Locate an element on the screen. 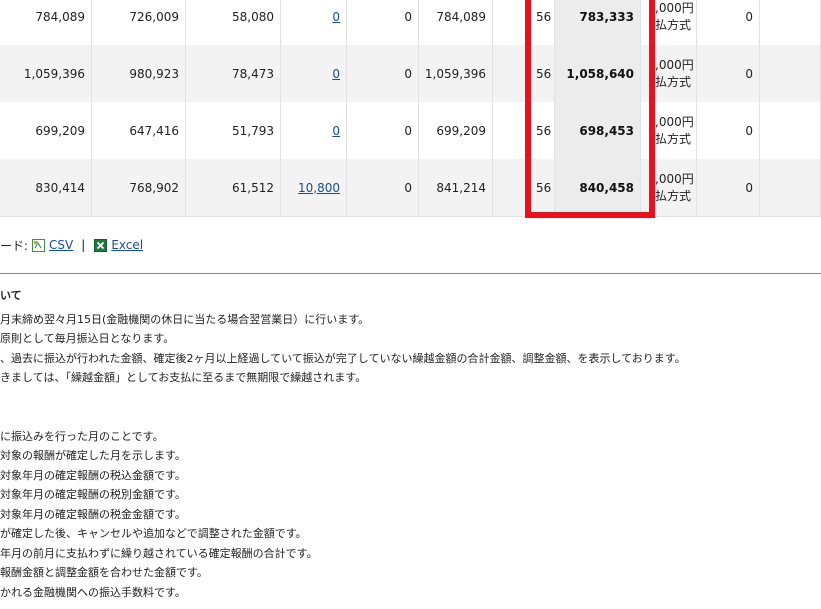 Image resolution: width=821 pixels, height=609 pixels. table-cell-c1: 784,089 is located at coordinates (46, 22).